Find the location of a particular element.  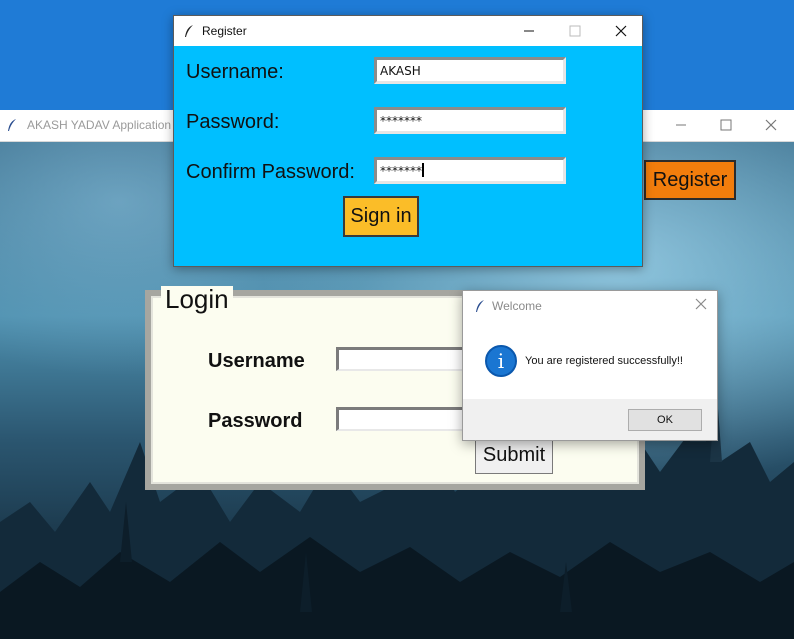

register-confirm-label: Confirm Password: is located at coordinates (270, 172).